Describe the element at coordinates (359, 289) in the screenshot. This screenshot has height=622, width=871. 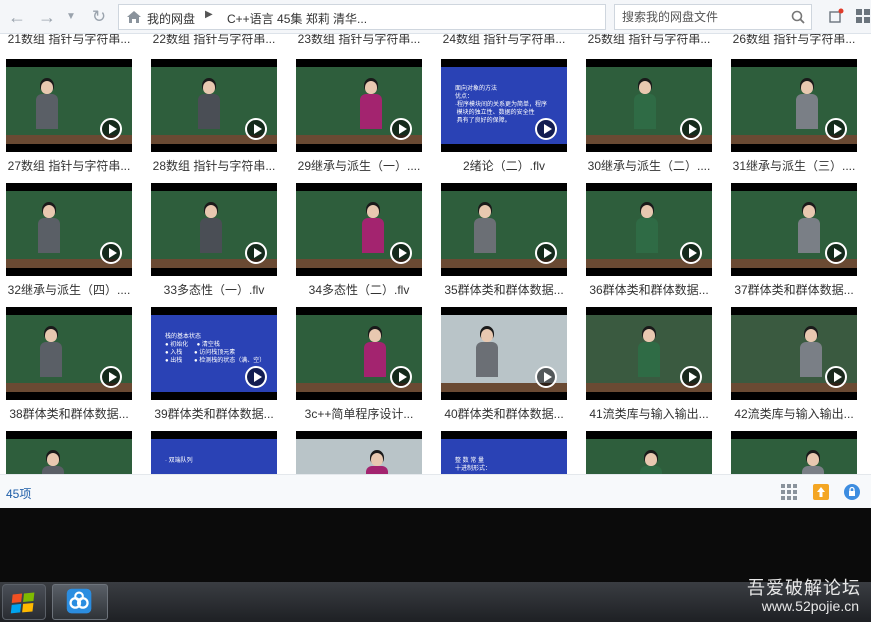
I see `file-caption: 34多态性（二）.flv` at that location.